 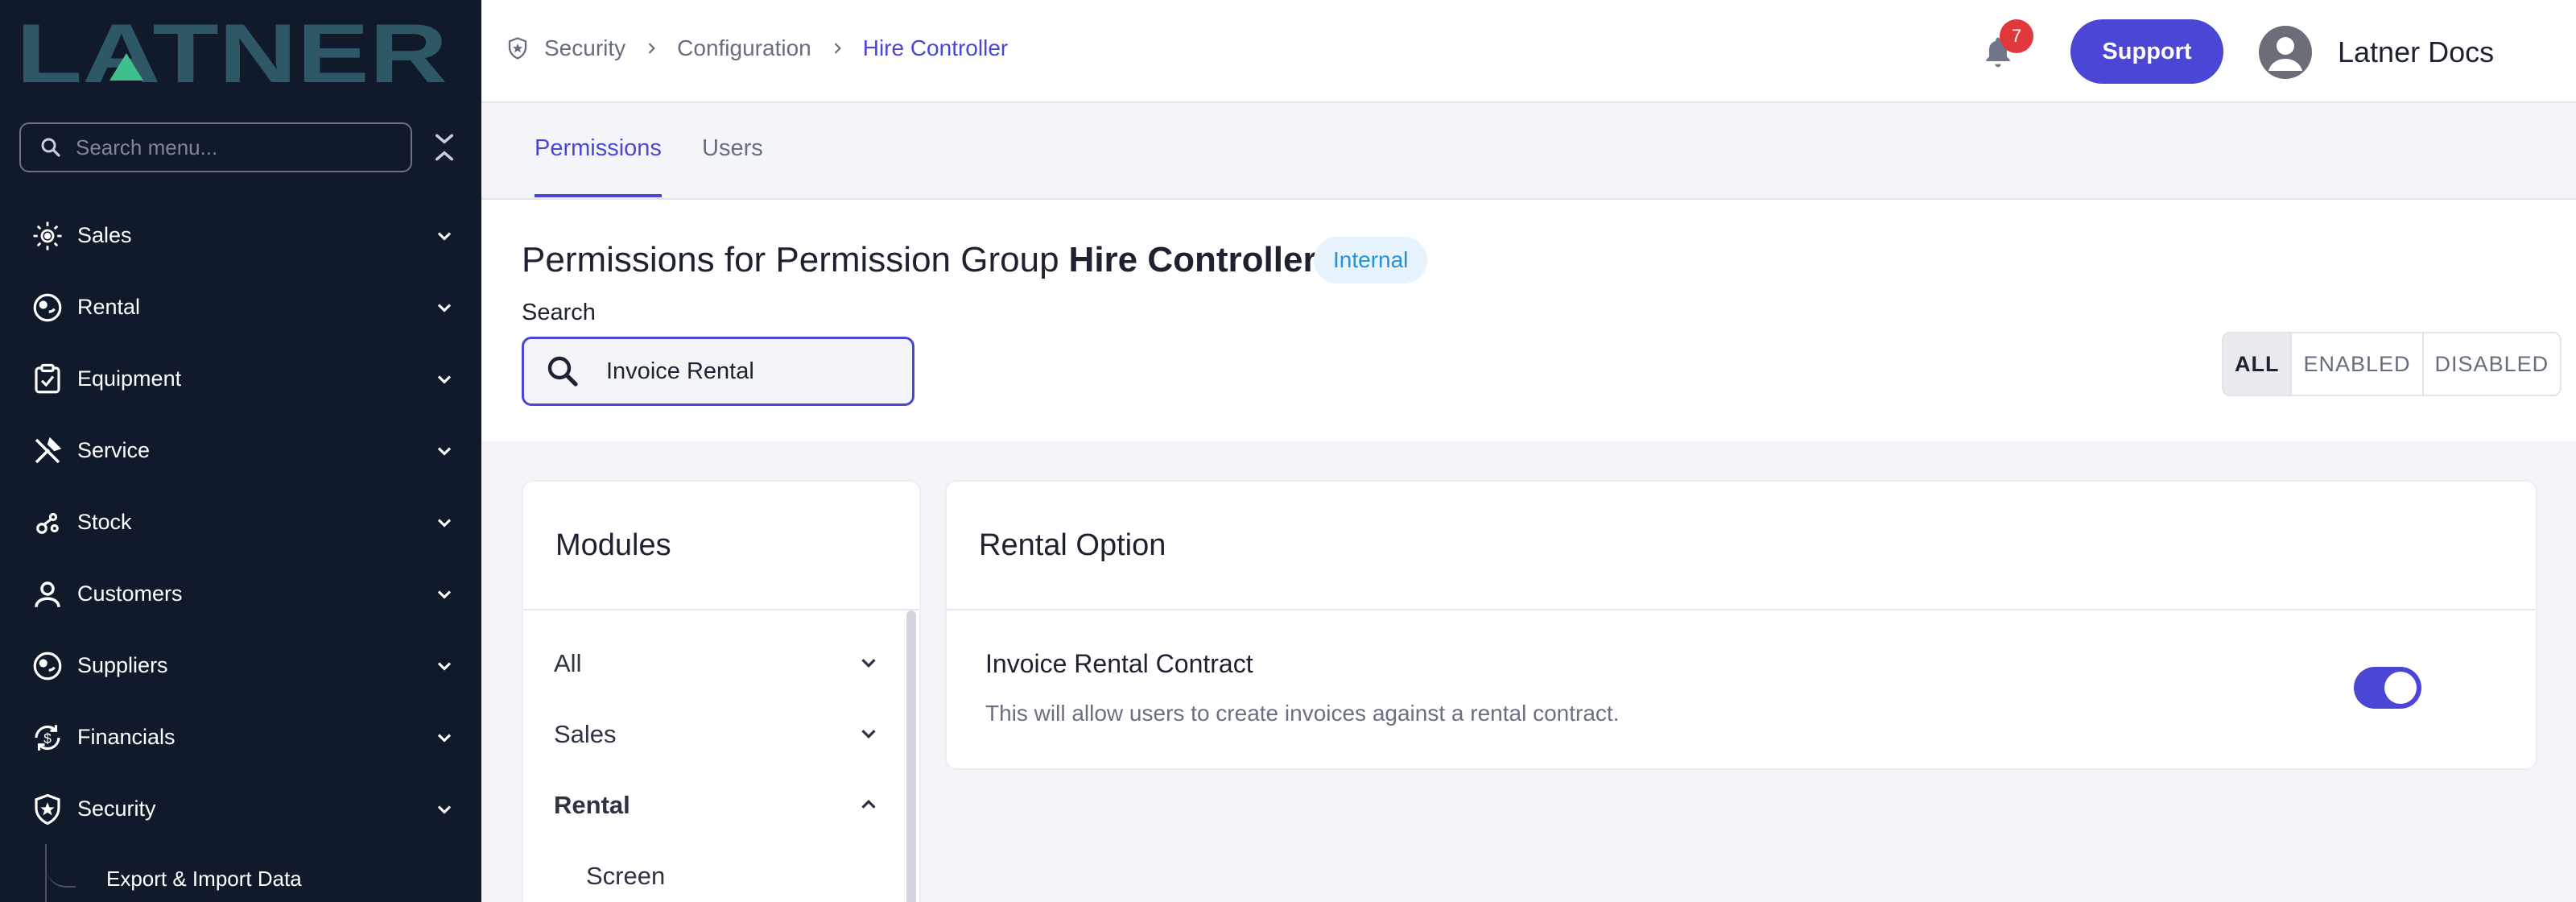 What do you see at coordinates (1119, 663) in the screenshot?
I see `permission-name: Invoice Rental Contract` at bounding box center [1119, 663].